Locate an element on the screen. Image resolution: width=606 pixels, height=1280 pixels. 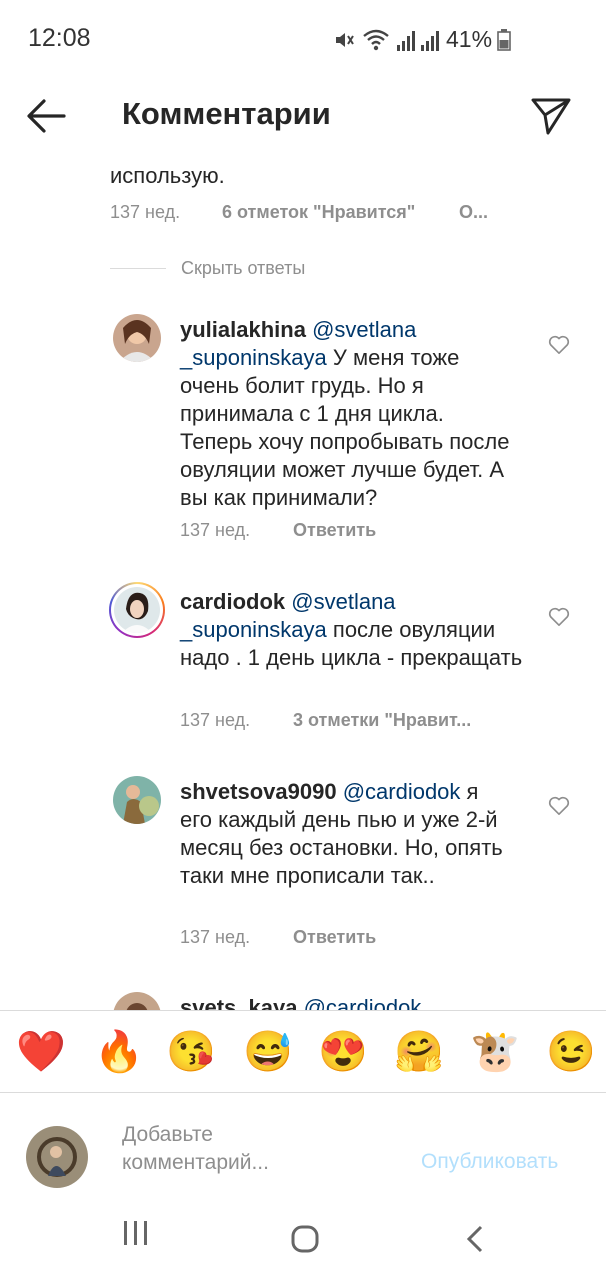
emoji-cow-button: 🐮 is located at coordinates (495, 1052).